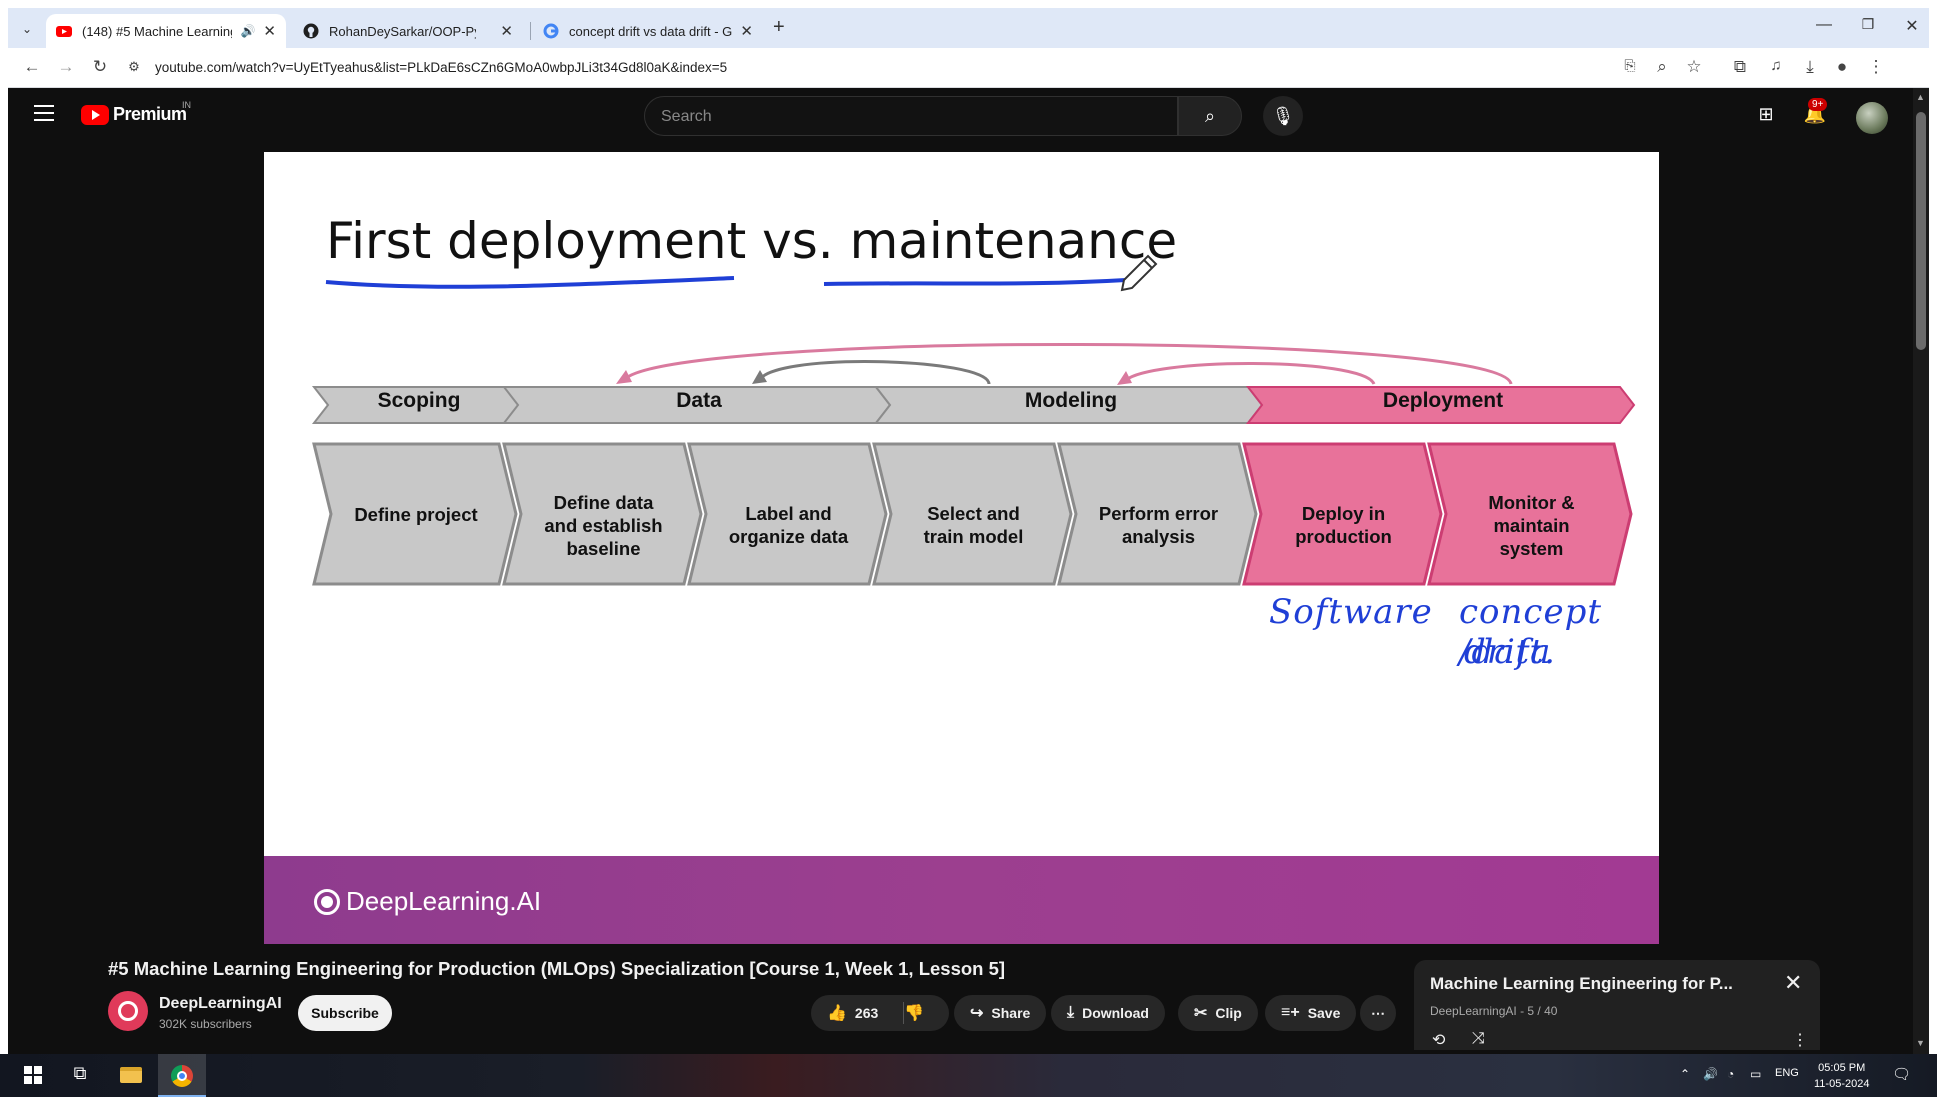  Describe the element at coordinates (80, 1073) in the screenshot. I see `task-view-icon: ⧉` at that location.